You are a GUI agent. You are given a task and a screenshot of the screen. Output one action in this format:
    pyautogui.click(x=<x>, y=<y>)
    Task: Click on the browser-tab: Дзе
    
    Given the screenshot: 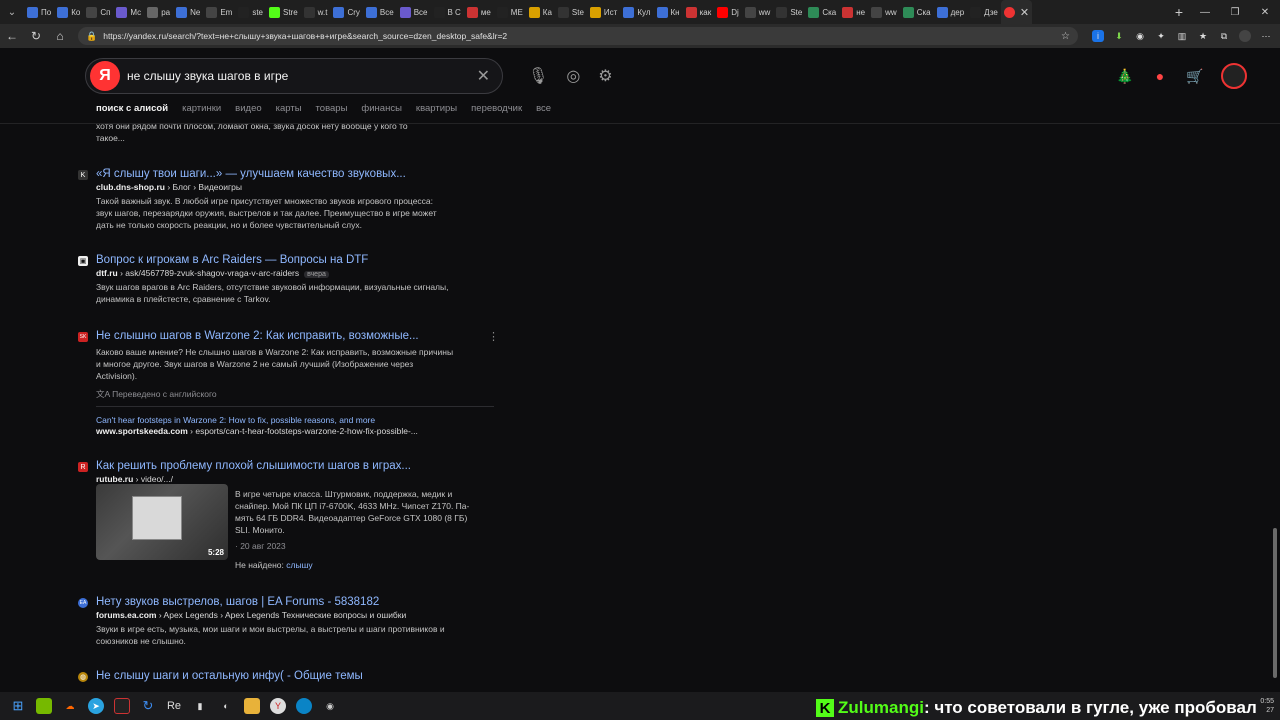 What is the action you would take?
    pyautogui.click(x=984, y=12)
    